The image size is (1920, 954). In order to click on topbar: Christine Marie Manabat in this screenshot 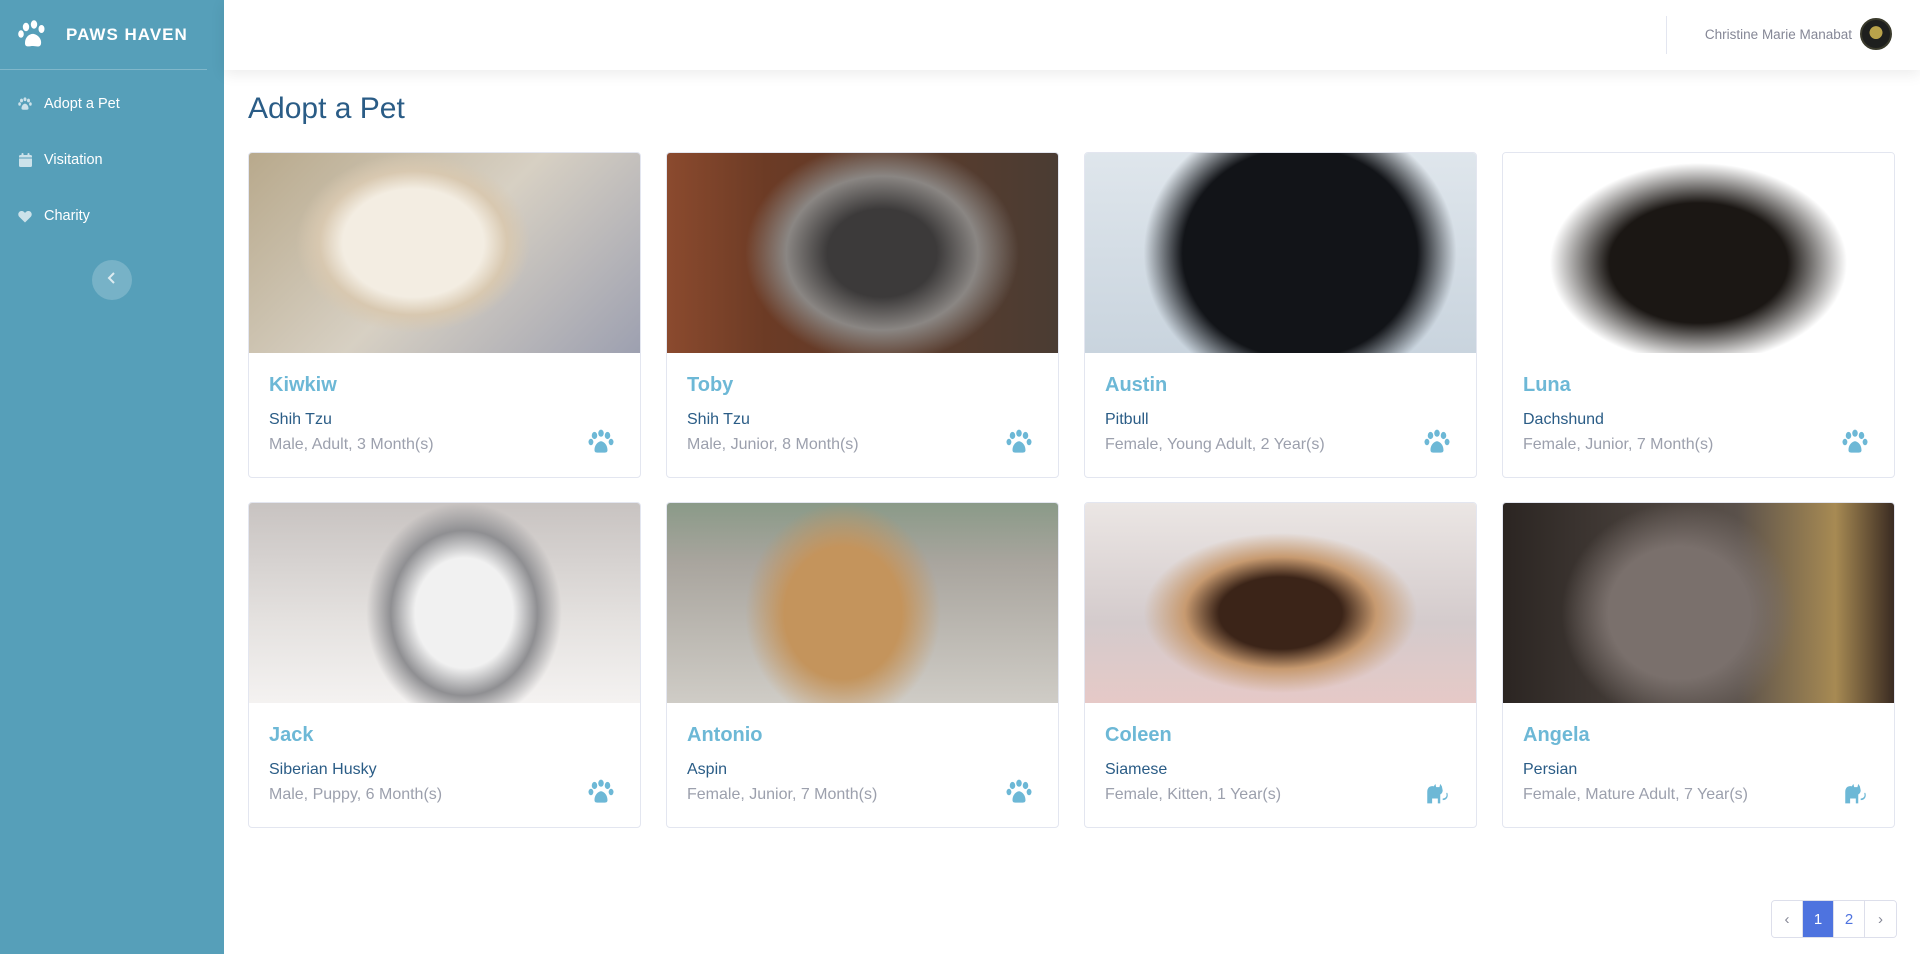, I will do `click(1072, 35)`.